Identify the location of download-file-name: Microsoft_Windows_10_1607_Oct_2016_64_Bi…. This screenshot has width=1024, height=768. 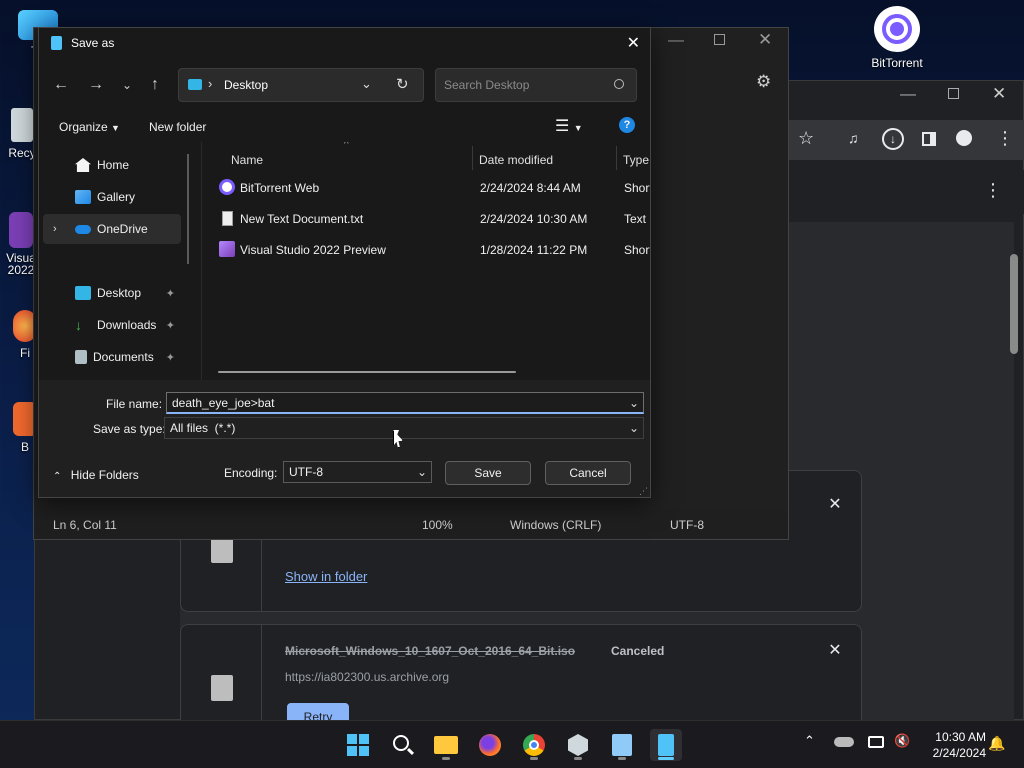
(430, 651).